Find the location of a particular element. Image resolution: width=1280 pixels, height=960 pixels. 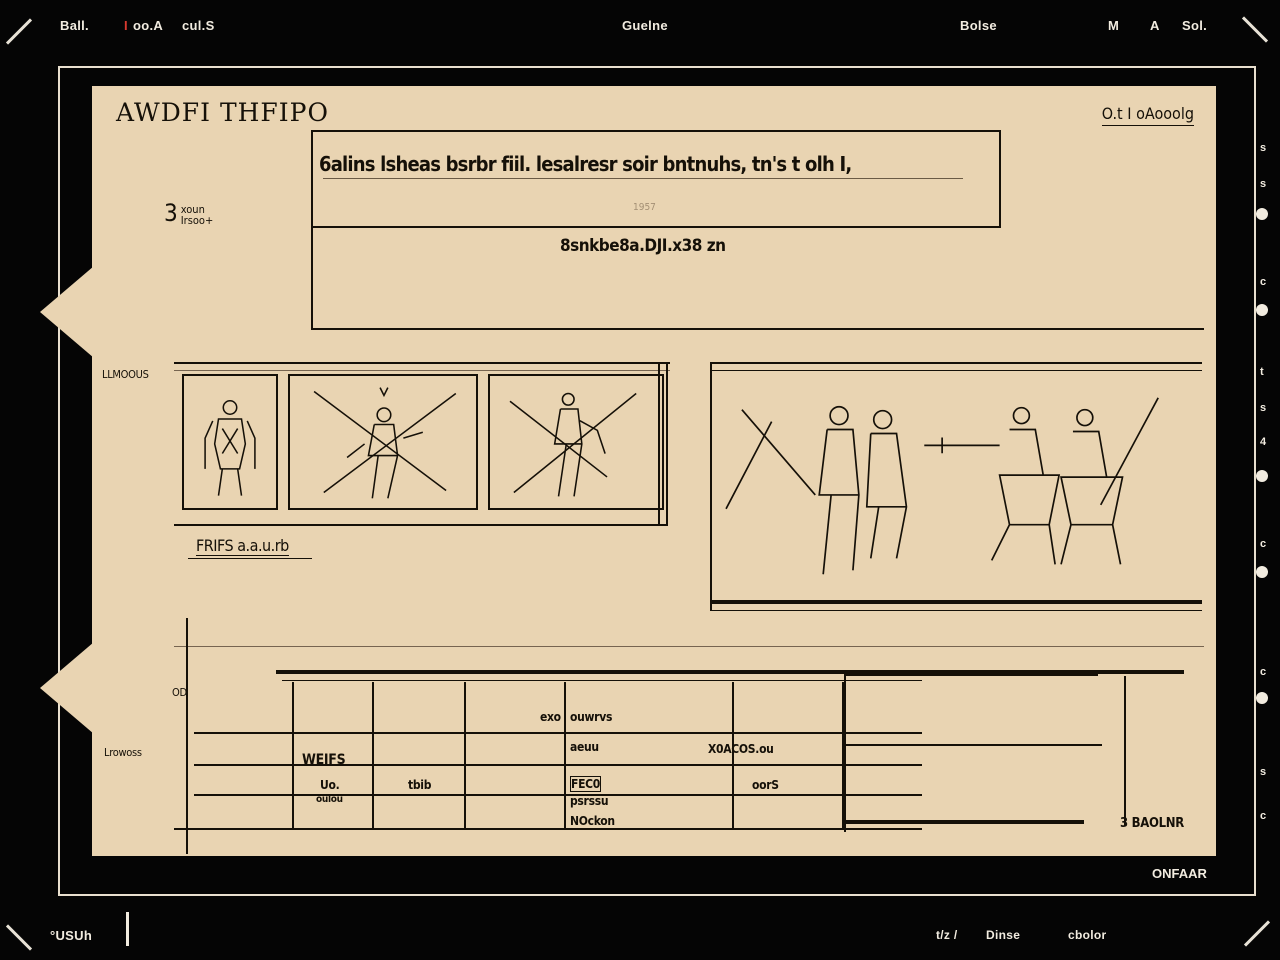

resize-corner-bottom-left is located at coordinates (19, 937).